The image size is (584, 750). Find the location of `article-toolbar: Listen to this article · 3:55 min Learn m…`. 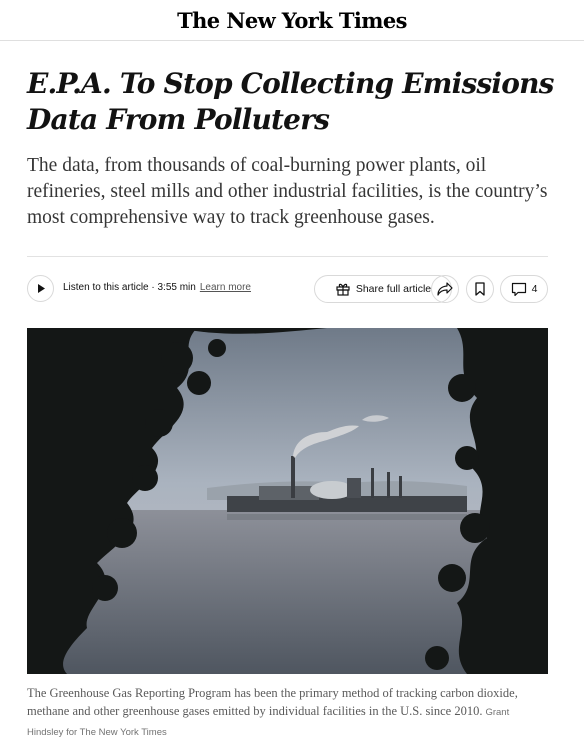

article-toolbar: Listen to this article · 3:55 min Learn m… is located at coordinates (287, 289).